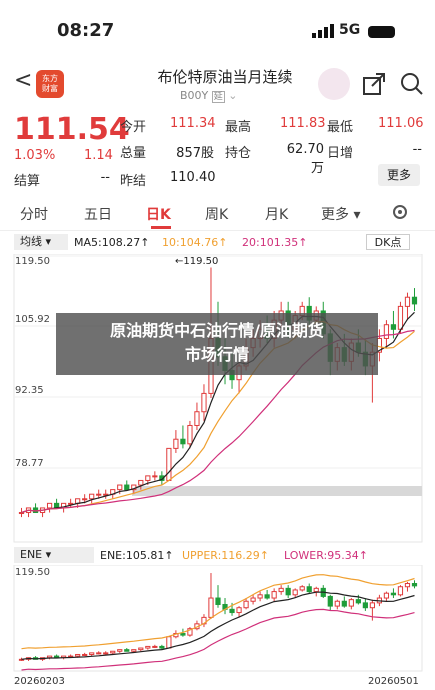  What do you see at coordinates (193, 123) in the screenshot?
I see `field-value: 111.34` at bounding box center [193, 123].